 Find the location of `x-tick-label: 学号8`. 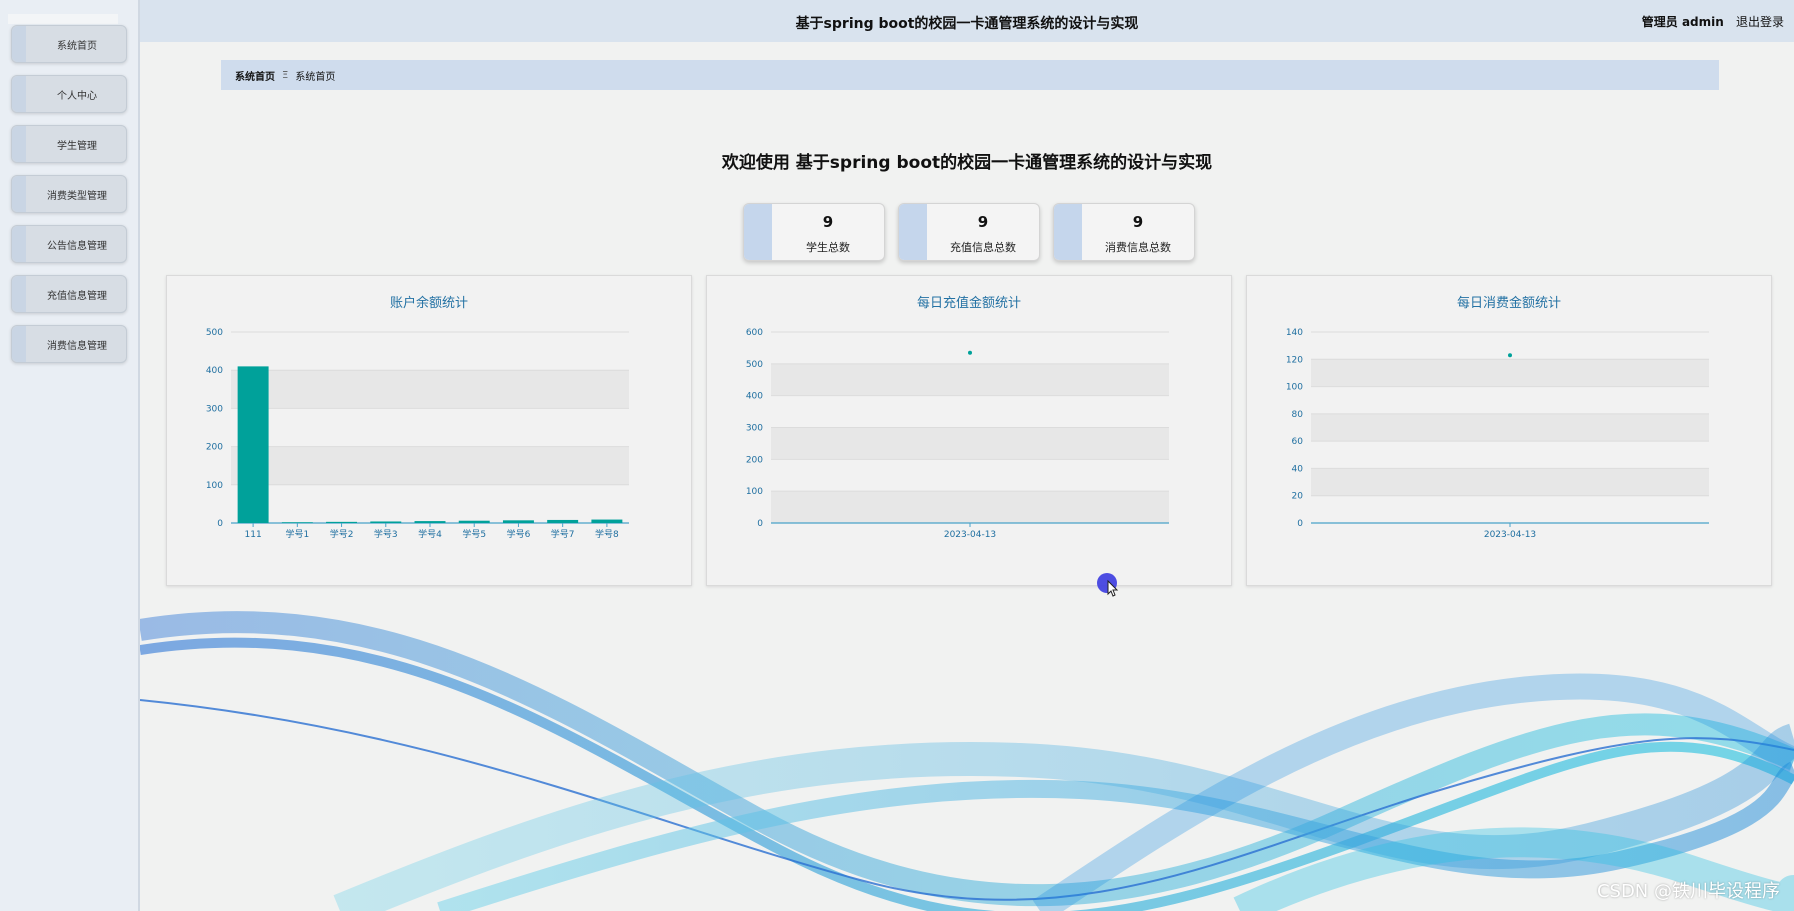

x-tick-label: 学号8 is located at coordinates (607, 534).